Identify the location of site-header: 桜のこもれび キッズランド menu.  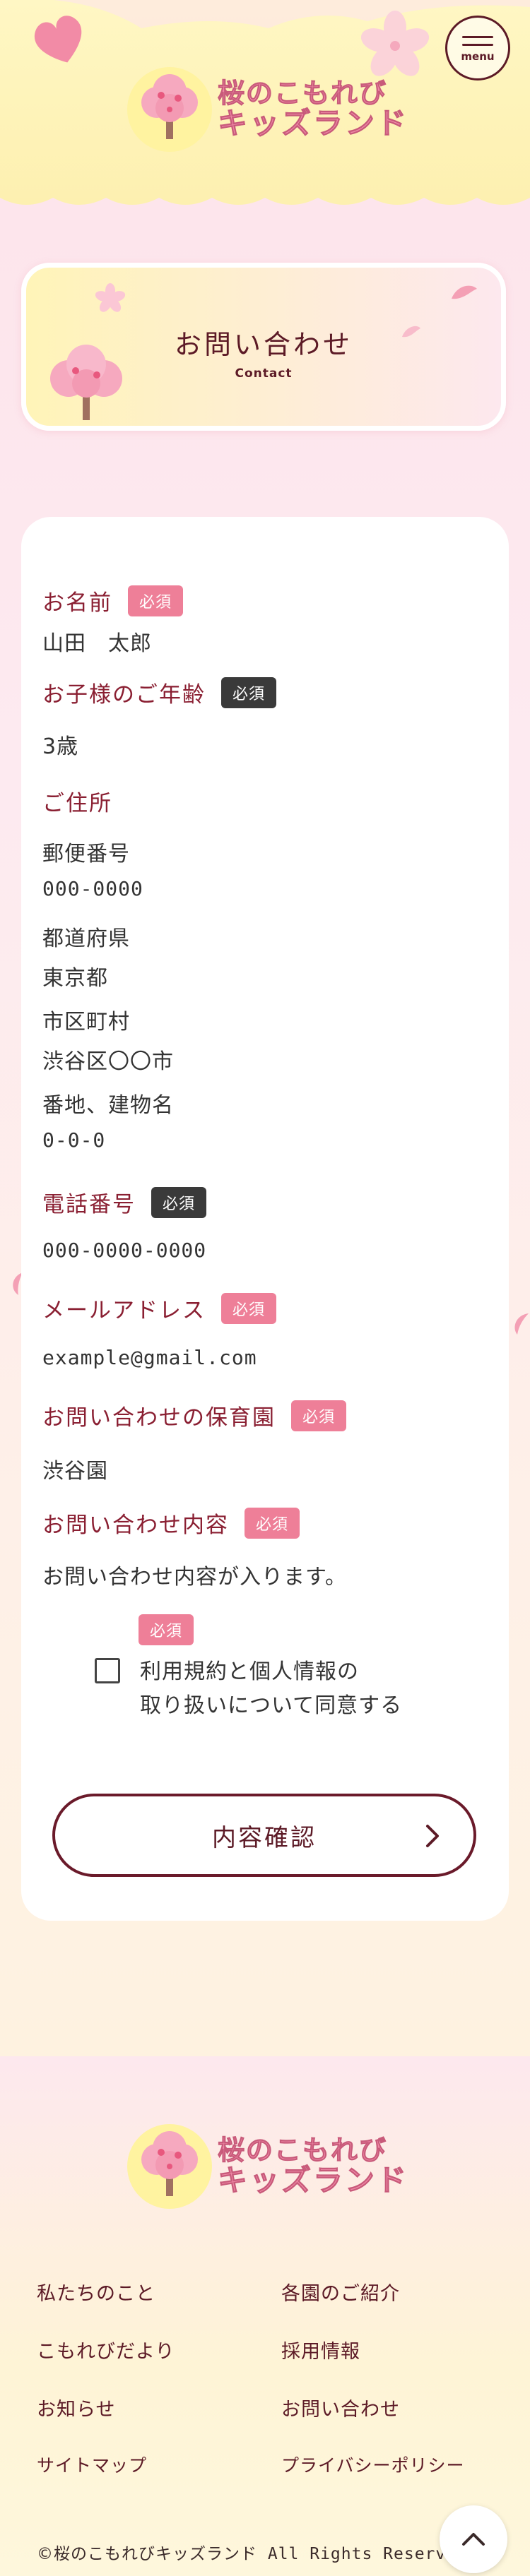
(265, 113).